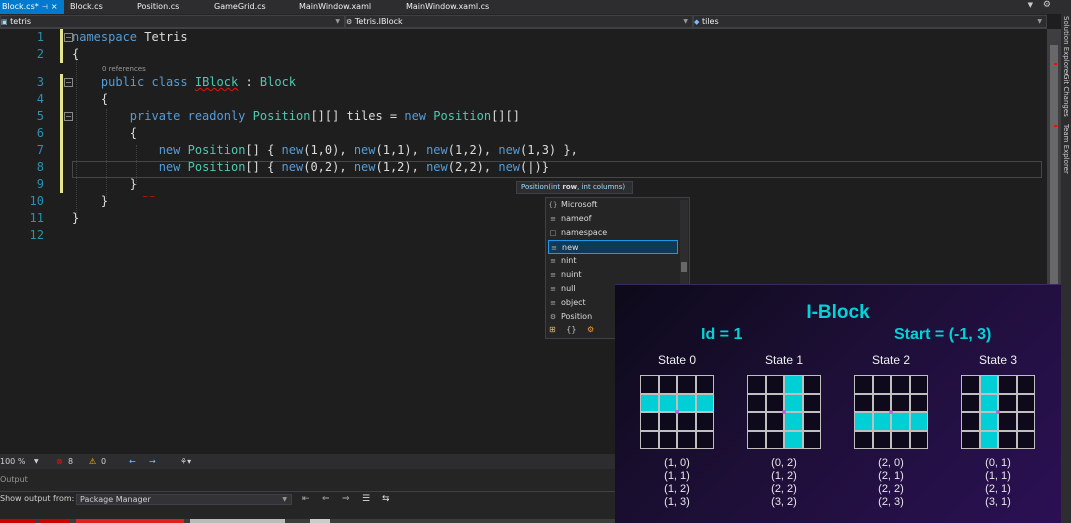 The width and height of the screenshot is (1071, 523). Describe the element at coordinates (32, 7) in the screenshot. I see `tab-block-cs-modified: Block.cs* ⊣ ×` at that location.